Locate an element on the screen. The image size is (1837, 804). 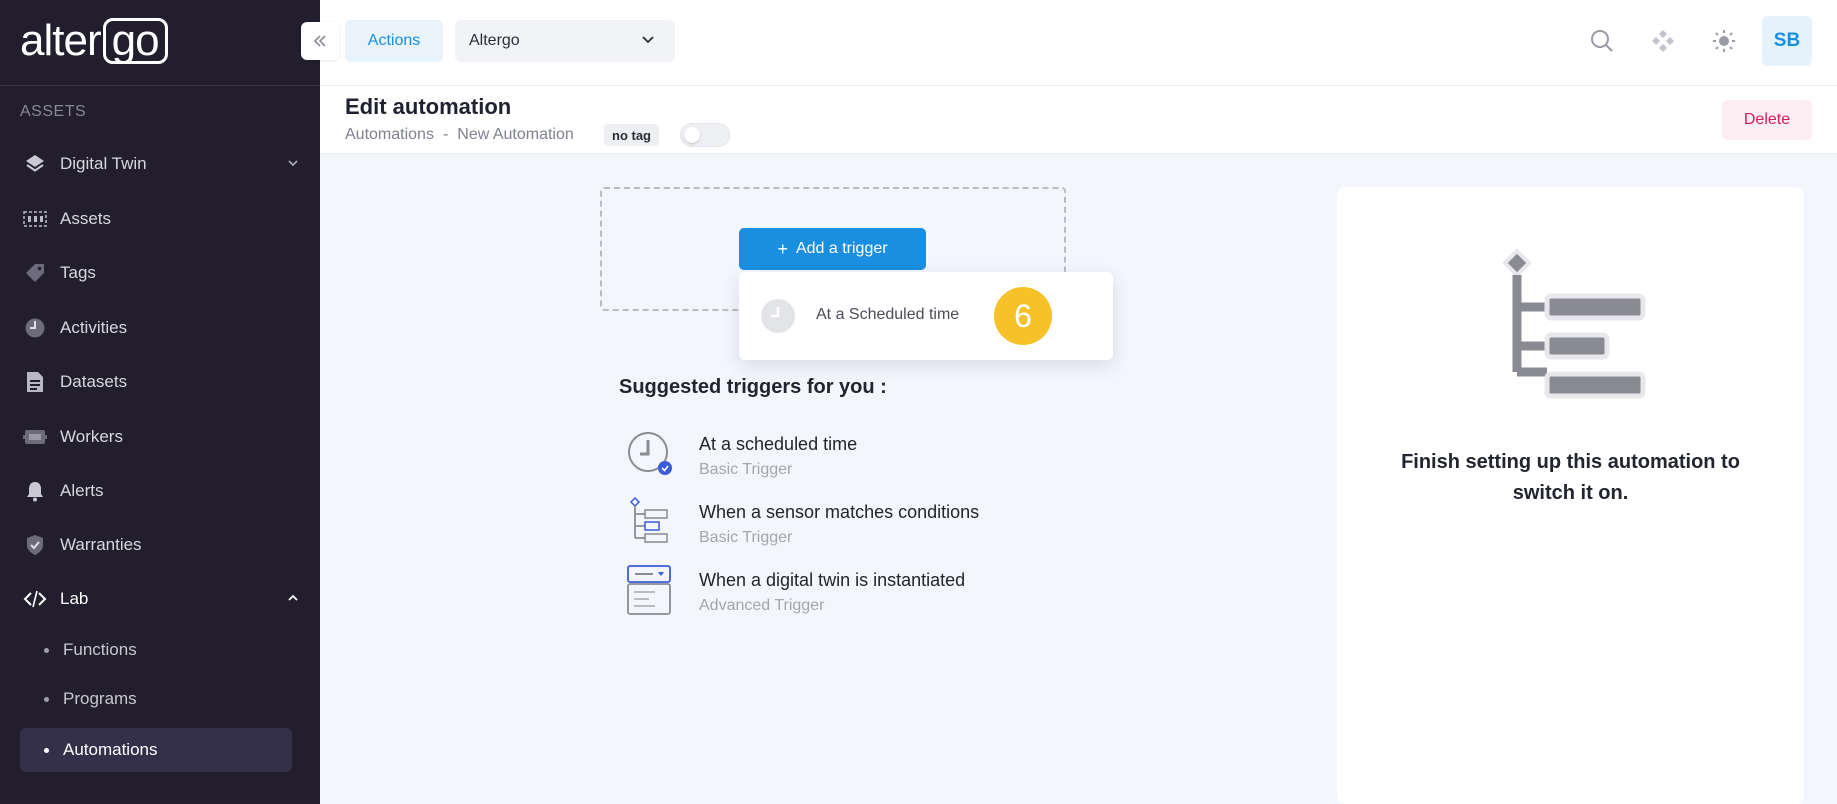
tree-icon is located at coordinates (650, 523).